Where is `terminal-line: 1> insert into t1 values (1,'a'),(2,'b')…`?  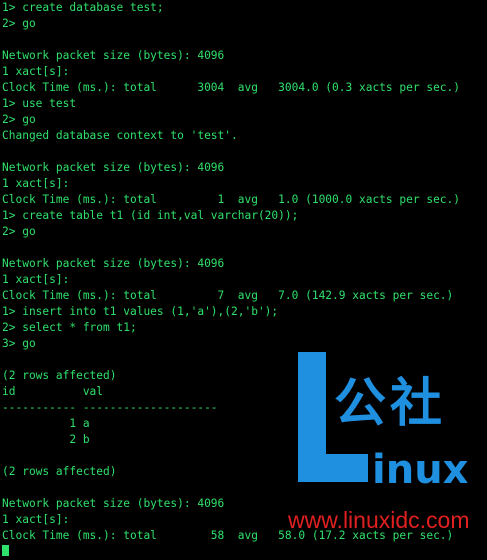
terminal-line: 1> insert into t1 values (1,'a'),(2,'b')… is located at coordinates (140, 311).